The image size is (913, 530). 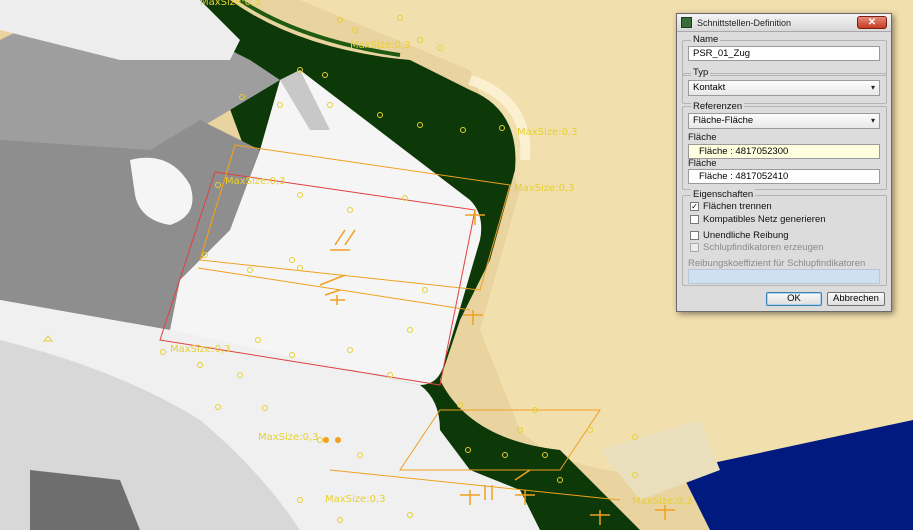 I want to click on flaechen-trennen-label: Flächen trennen, so click(x=737, y=206).